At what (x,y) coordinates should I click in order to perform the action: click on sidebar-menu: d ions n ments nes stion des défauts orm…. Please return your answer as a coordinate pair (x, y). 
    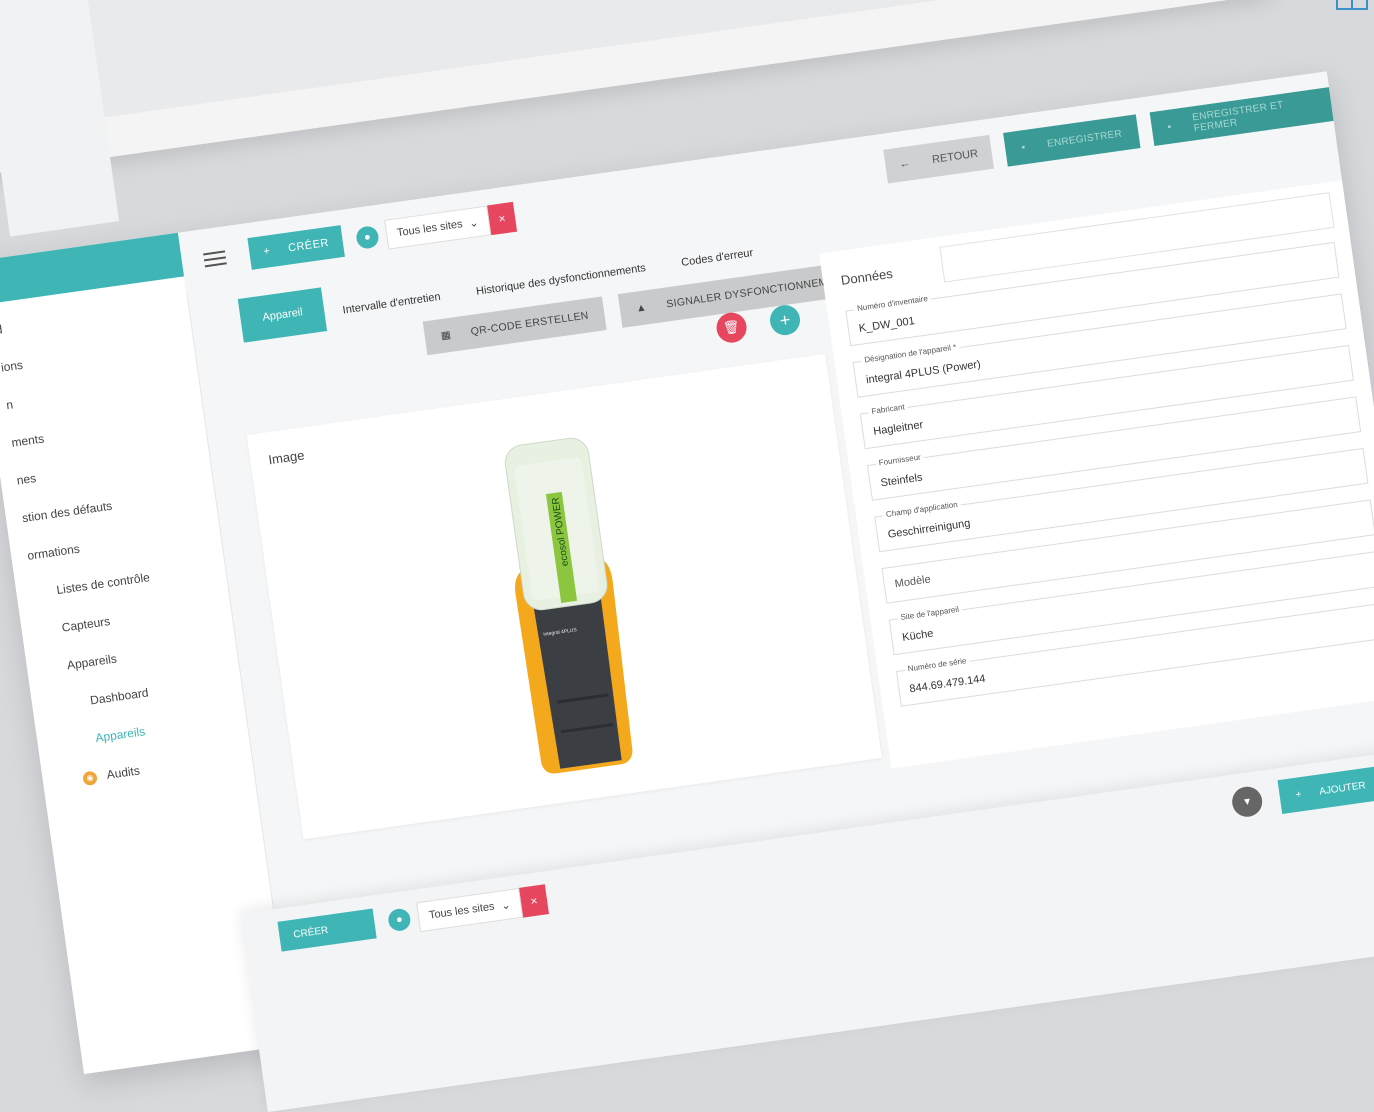
    Looking at the image, I should click on (127, 539).